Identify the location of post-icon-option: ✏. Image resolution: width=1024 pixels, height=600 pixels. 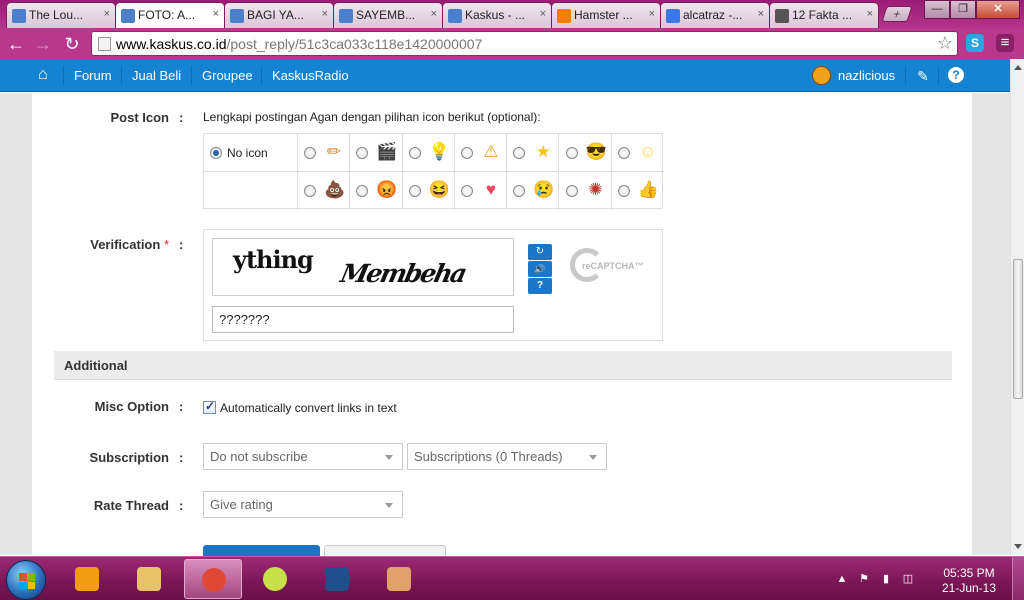
(324, 153).